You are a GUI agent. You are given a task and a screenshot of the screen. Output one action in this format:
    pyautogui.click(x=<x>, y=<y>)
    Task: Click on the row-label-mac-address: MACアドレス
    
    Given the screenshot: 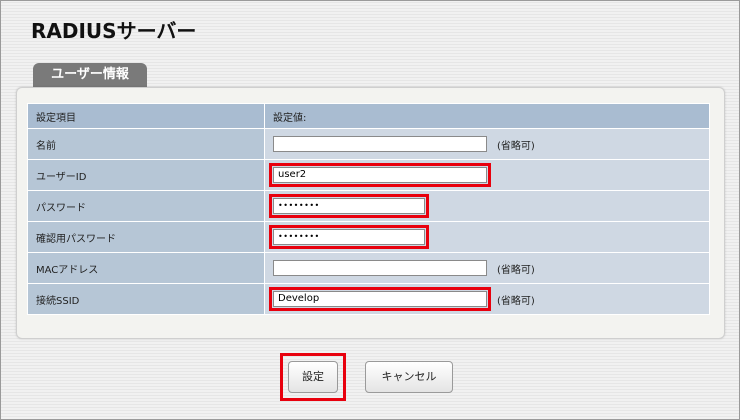 What is the action you would take?
    pyautogui.click(x=146, y=268)
    